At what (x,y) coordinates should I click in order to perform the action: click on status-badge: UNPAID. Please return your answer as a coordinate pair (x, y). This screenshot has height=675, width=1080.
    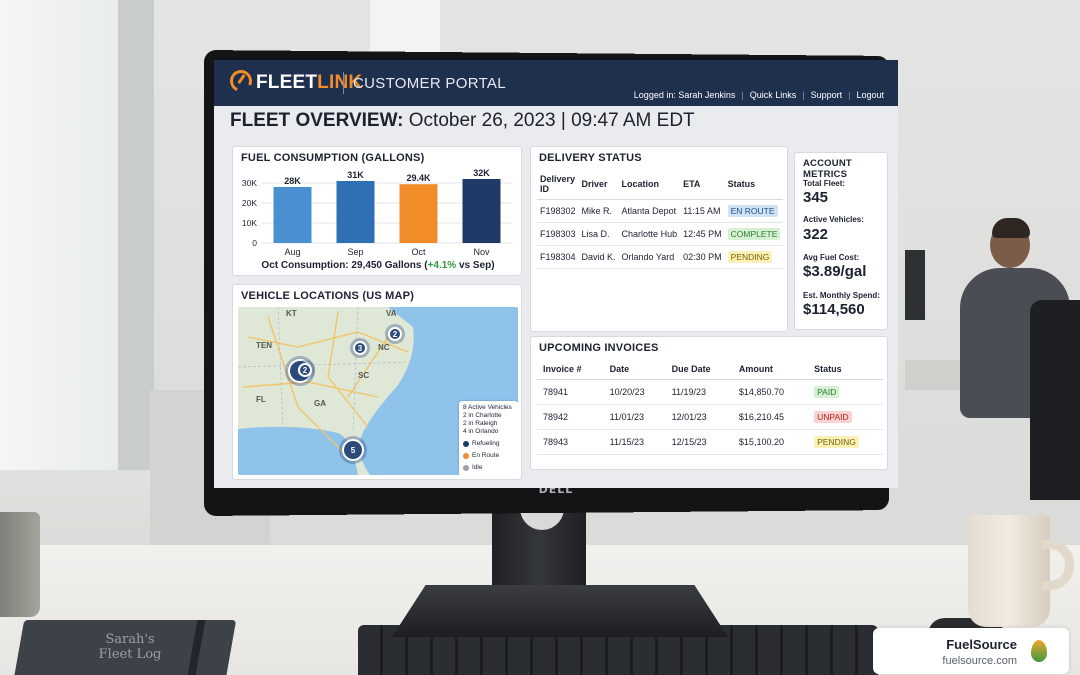
    Looking at the image, I should click on (833, 417).